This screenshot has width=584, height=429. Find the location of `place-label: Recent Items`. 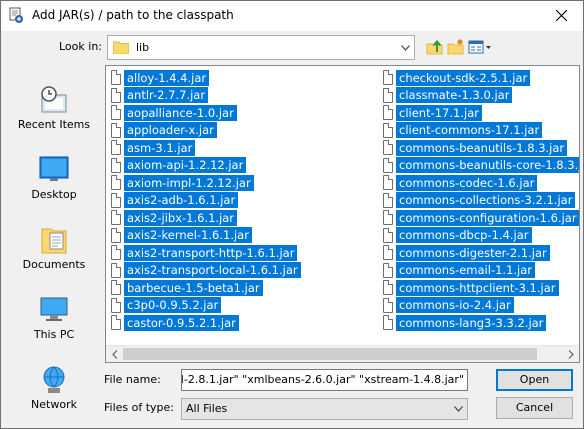

place-label: Recent Items is located at coordinates (54, 124).